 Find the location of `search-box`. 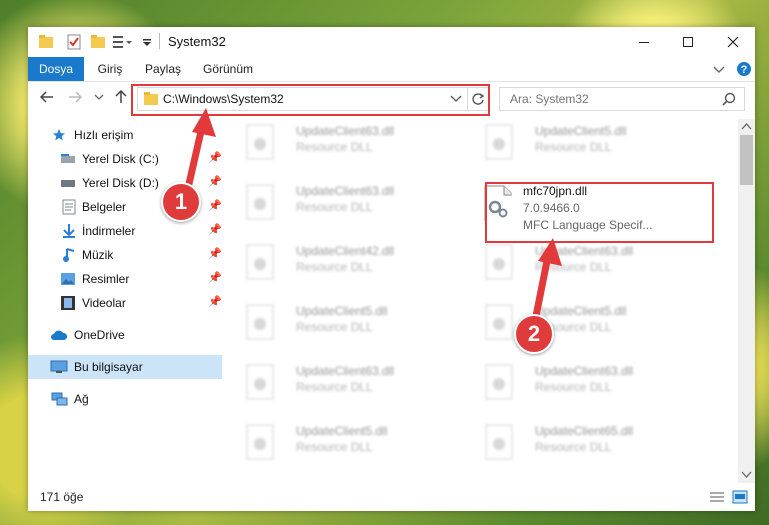

search-box is located at coordinates (622, 99).